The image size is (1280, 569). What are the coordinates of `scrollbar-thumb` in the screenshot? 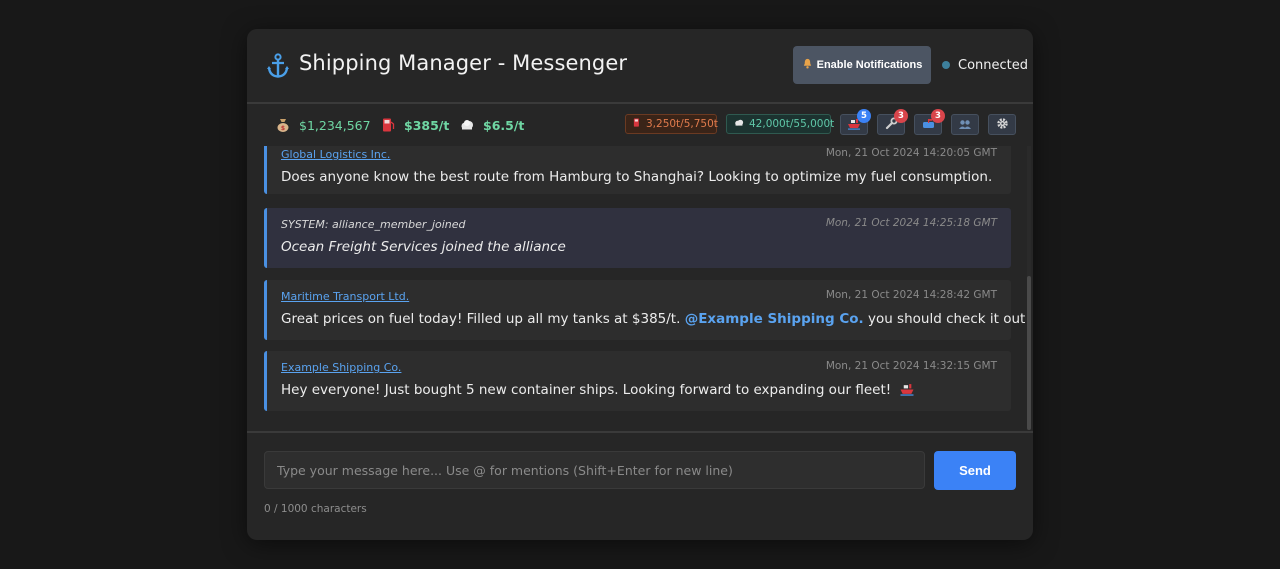 It's located at (1029, 353).